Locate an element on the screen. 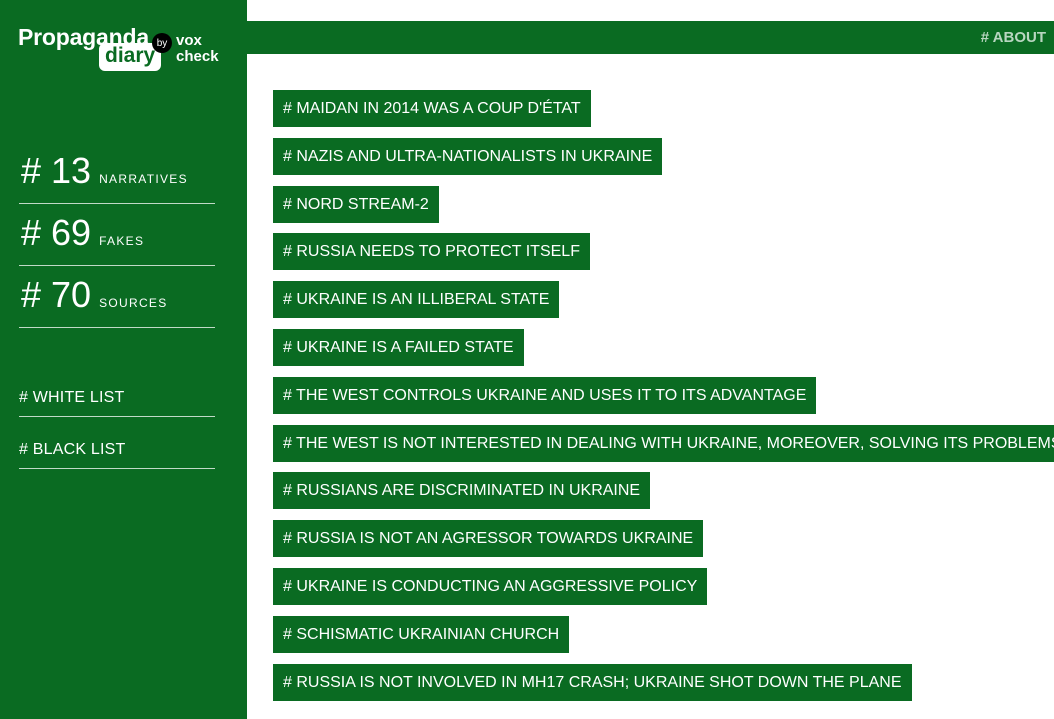 The image size is (1054, 719). narrative-tag-illiberal-state: # UKRAINE IS AN ILLIBERAL STATE is located at coordinates (416, 300).